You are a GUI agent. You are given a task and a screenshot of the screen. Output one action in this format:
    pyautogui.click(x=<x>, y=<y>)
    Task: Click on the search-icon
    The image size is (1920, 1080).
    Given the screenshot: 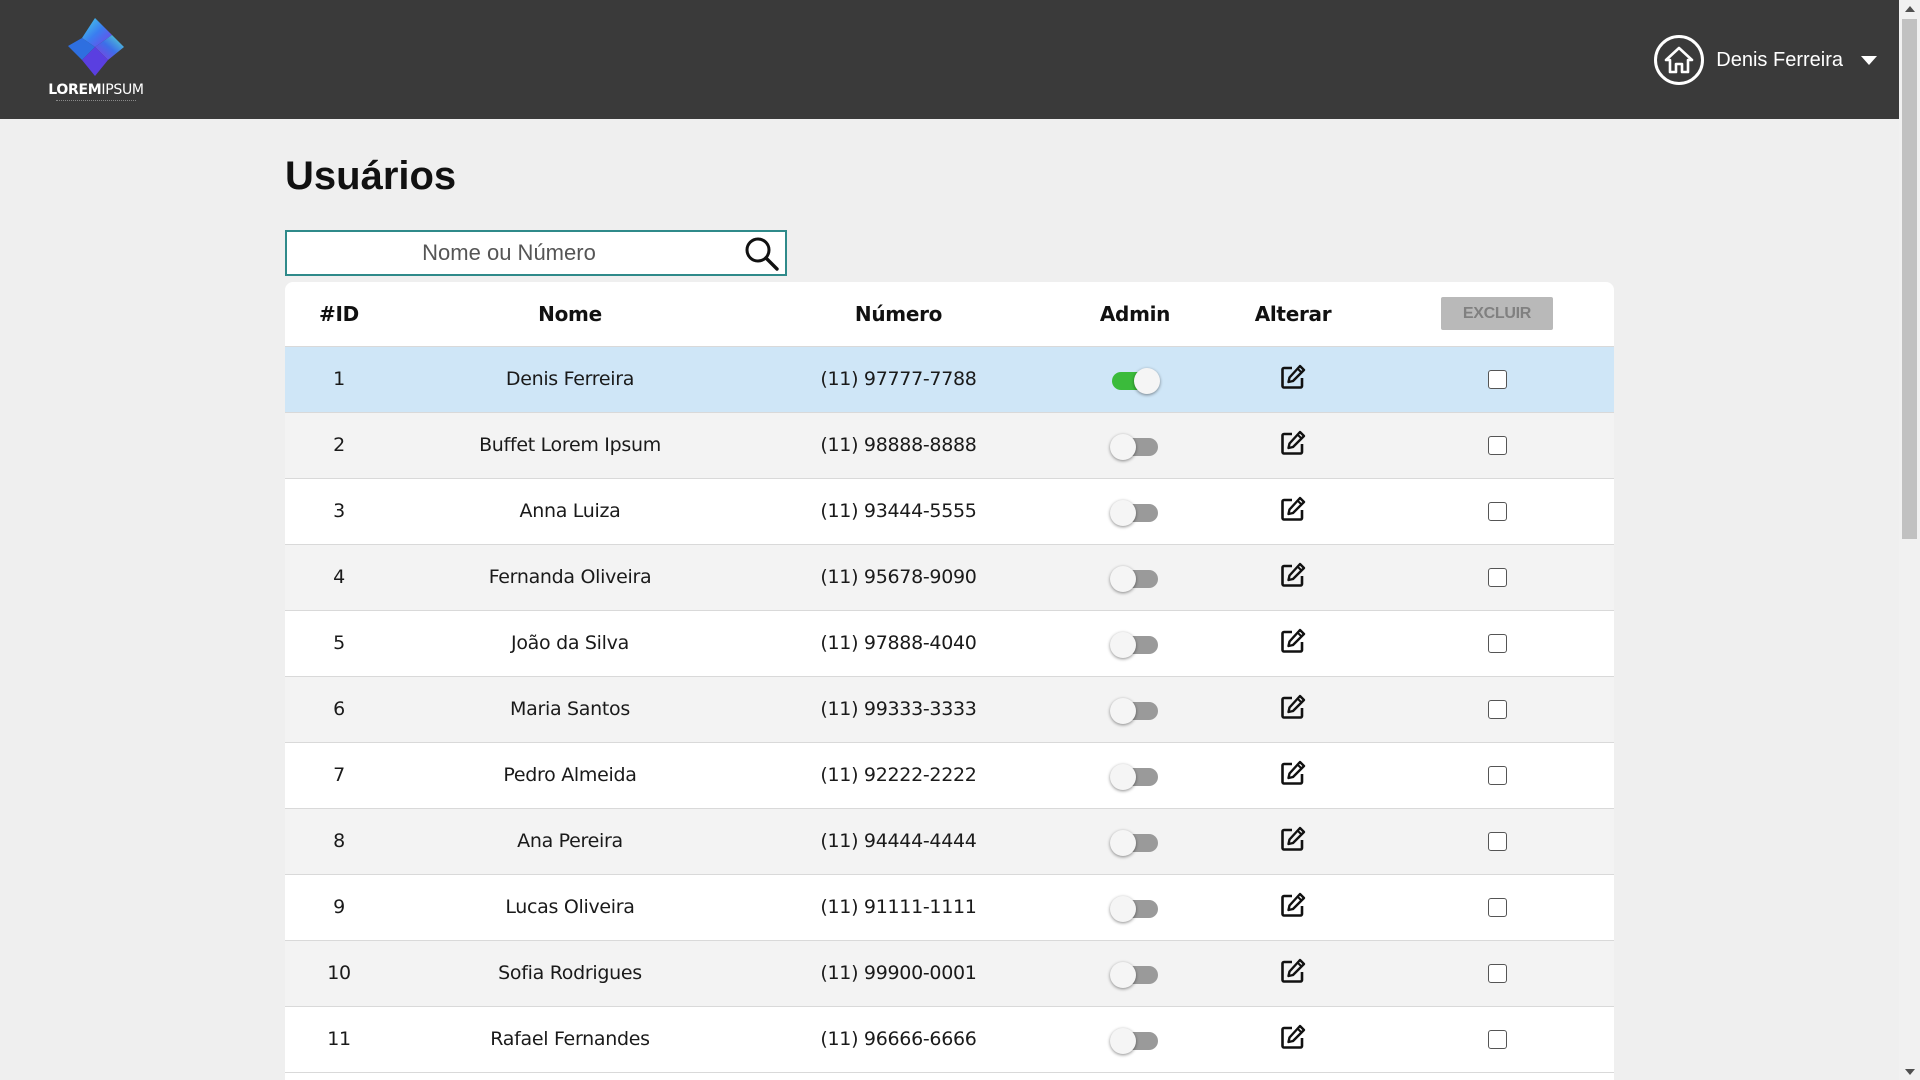 What is the action you would take?
    pyautogui.click(x=762, y=254)
    